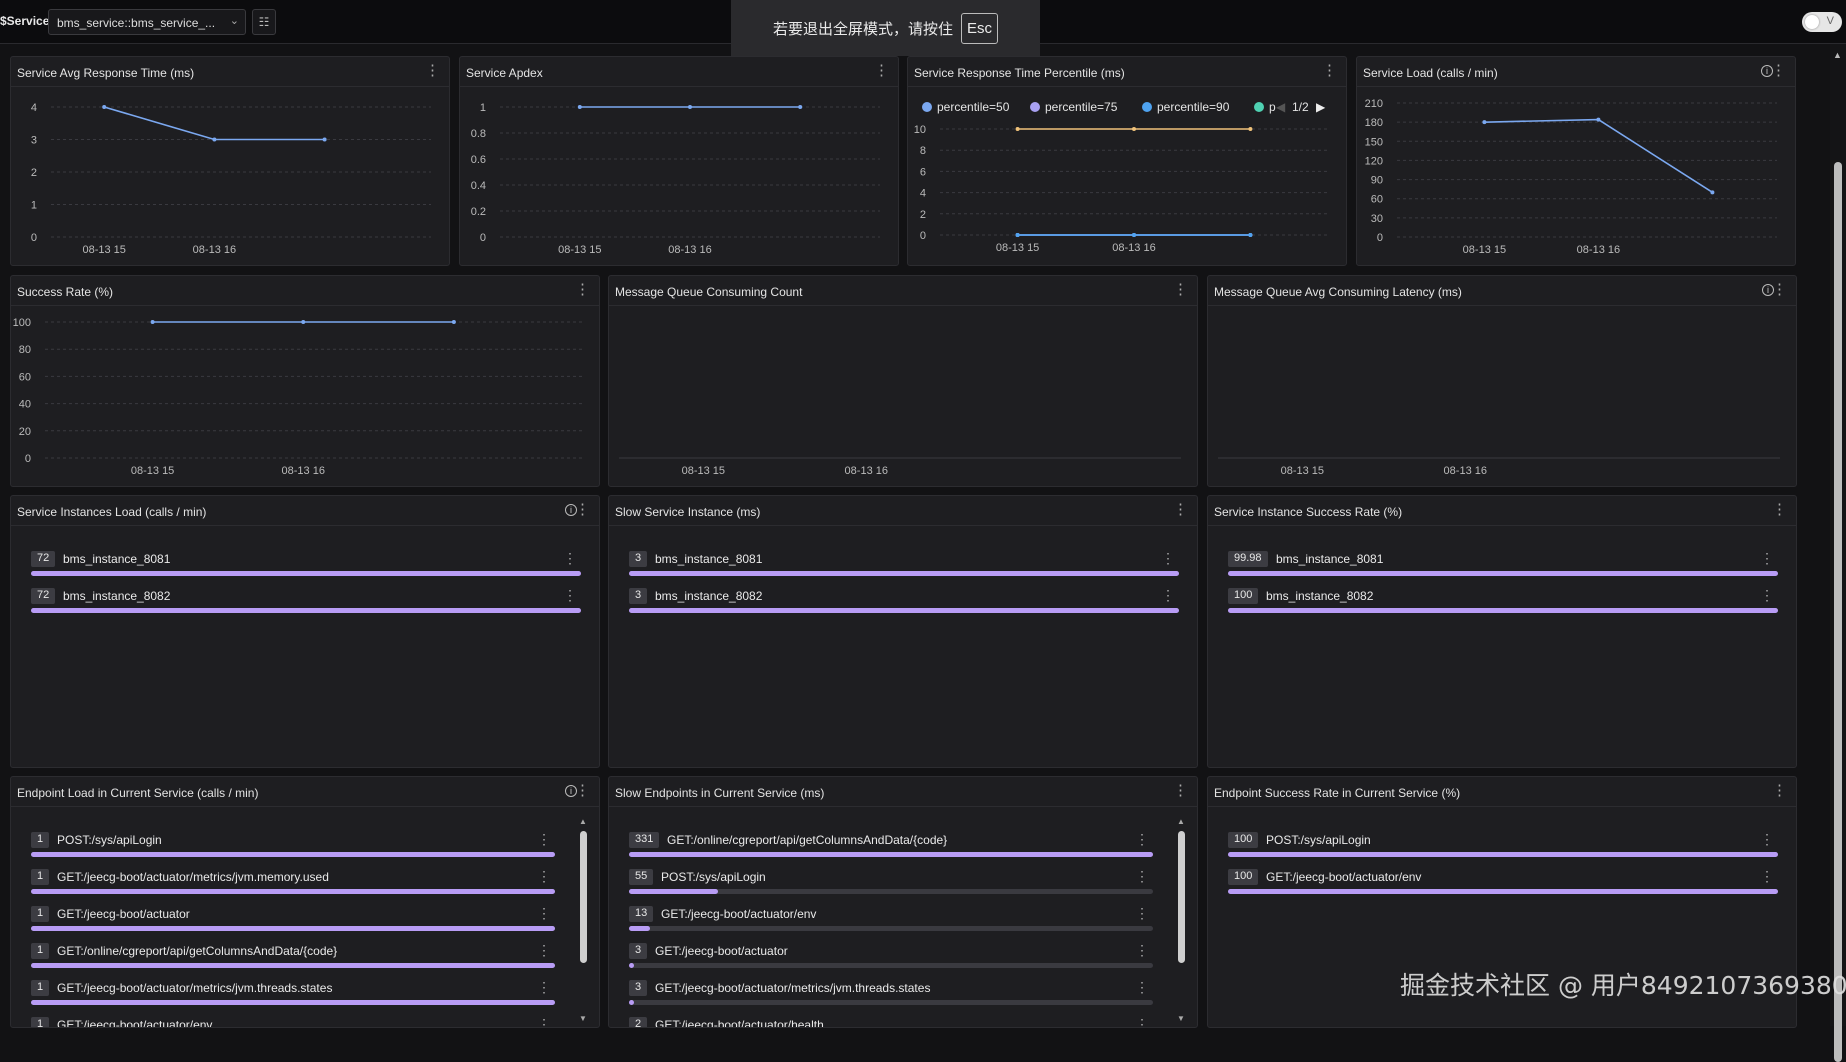 The image size is (1846, 1062). I want to click on panel-title: Service Instance Success Rate (%), so click(1308, 512).